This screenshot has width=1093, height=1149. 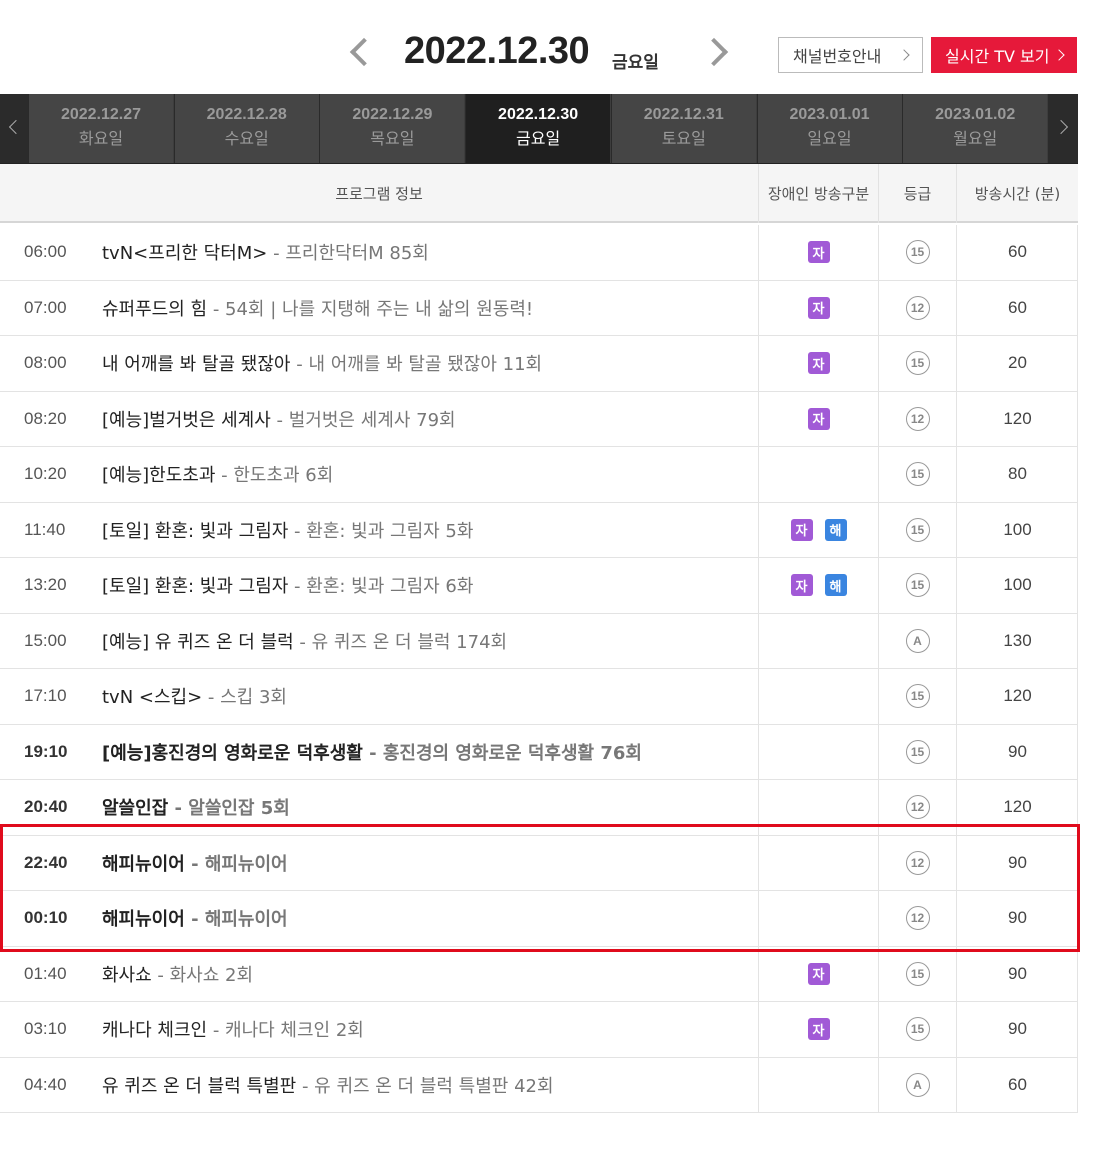 I want to click on tab-date: 2022.12.31, so click(x=683, y=114).